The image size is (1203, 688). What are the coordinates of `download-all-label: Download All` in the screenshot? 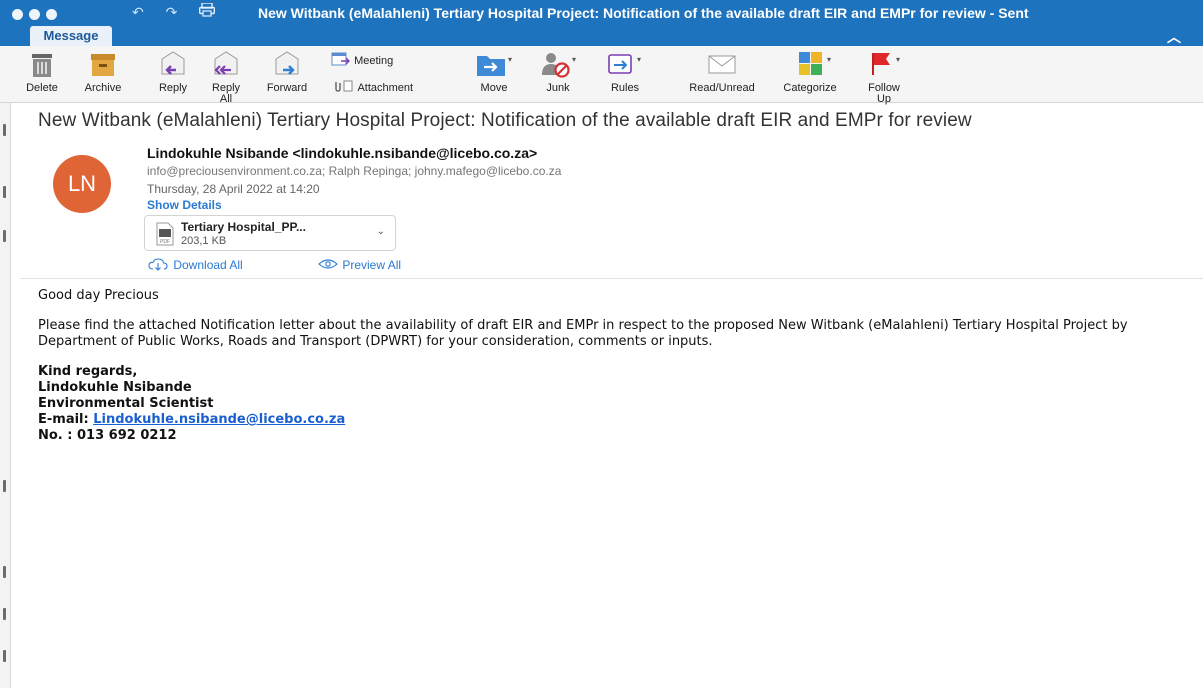 It's located at (208, 265).